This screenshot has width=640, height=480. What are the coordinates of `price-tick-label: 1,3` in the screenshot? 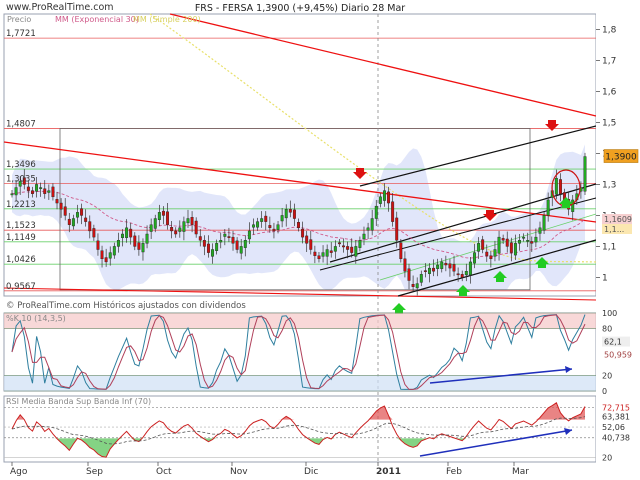 It's located at (609, 185).